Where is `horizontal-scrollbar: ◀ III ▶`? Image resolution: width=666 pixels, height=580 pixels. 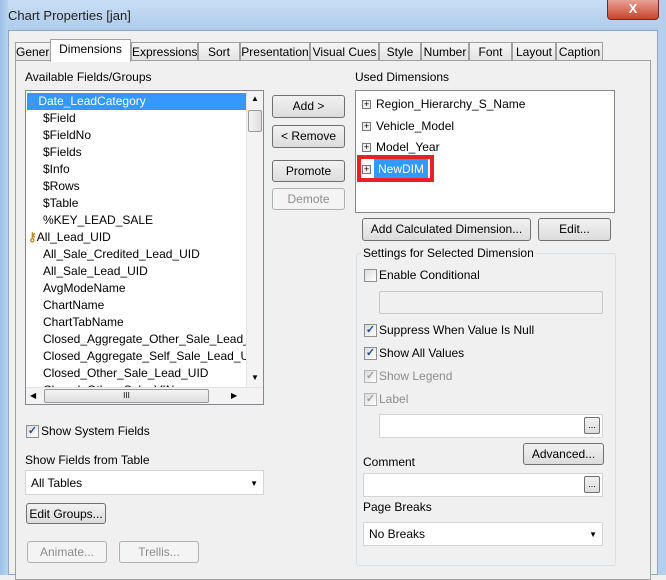 horizontal-scrollbar: ◀ III ▶ is located at coordinates (144, 395).